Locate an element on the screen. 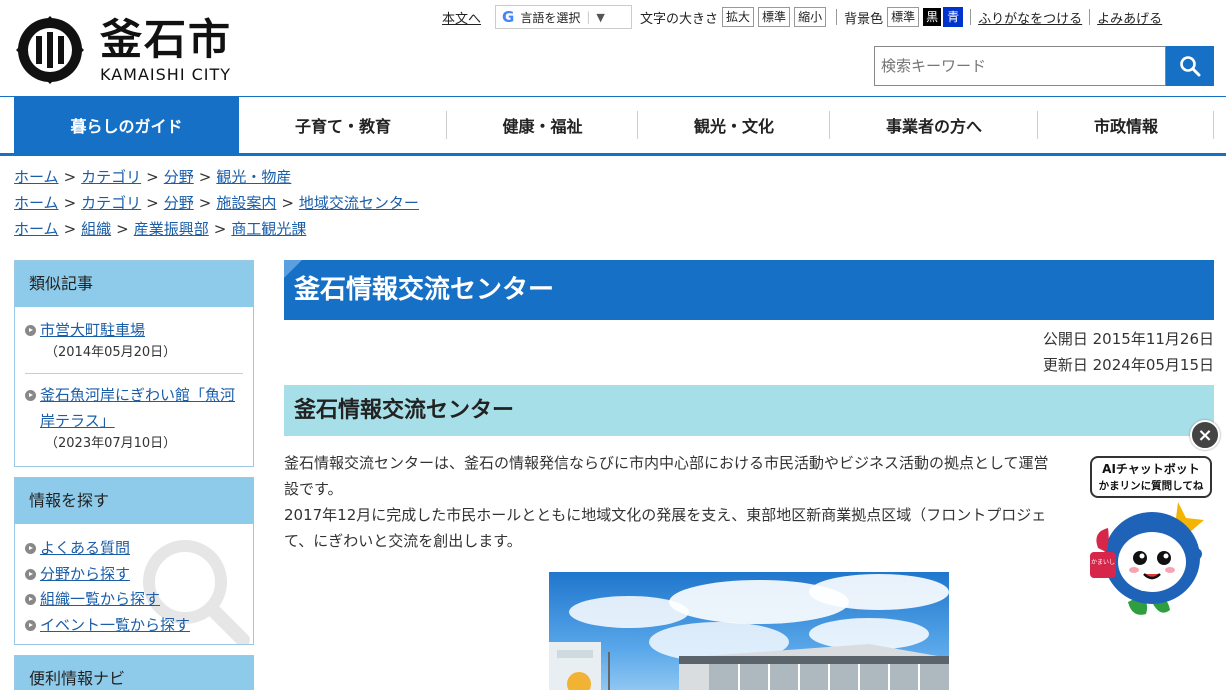 Image resolution: width=1226 pixels, height=690 pixels. logo-japanese: 釜石市 is located at coordinates (166, 39).